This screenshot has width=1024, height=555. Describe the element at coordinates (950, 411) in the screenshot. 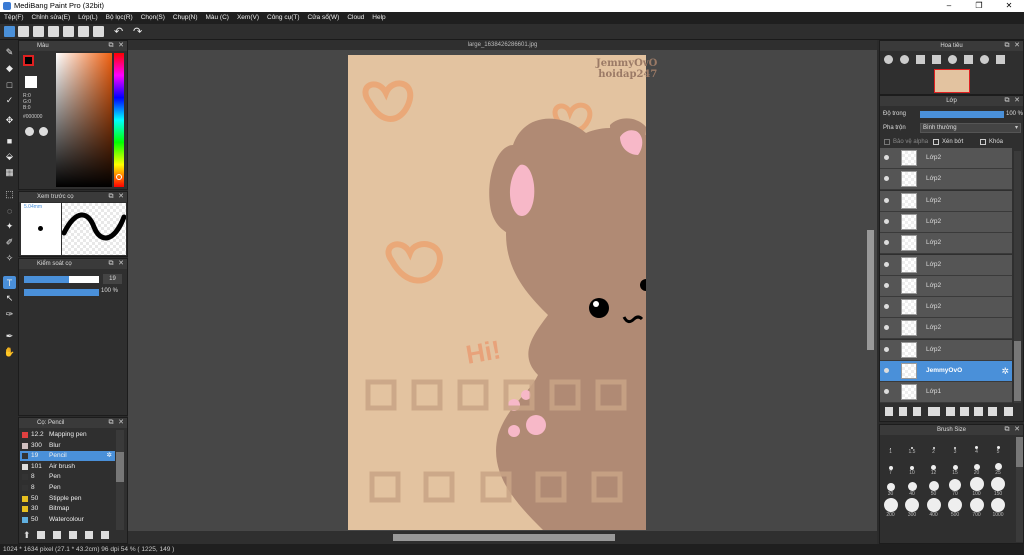

I see `layer-folder-icon` at that location.